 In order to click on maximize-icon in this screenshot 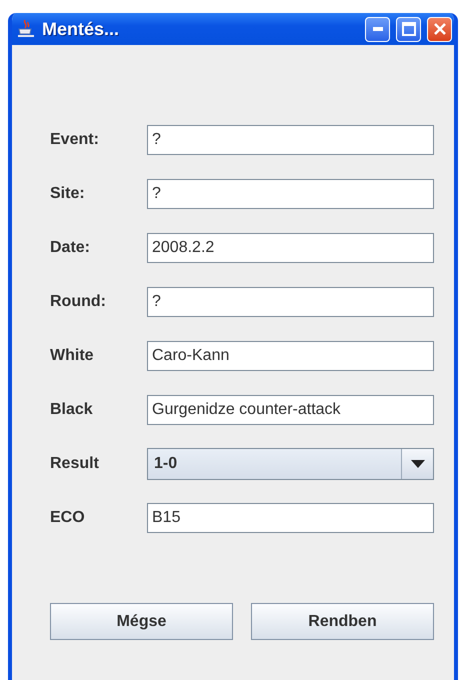, I will do `click(409, 29)`.